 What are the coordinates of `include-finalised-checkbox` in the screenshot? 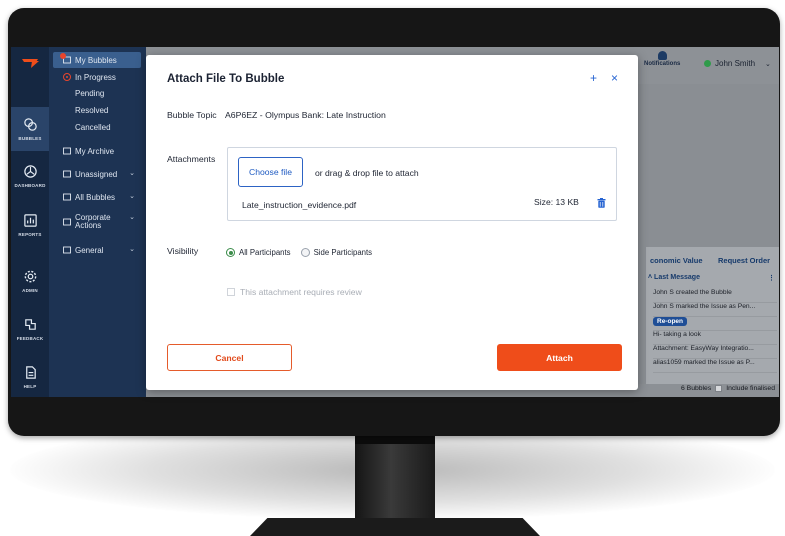 It's located at (719, 388).